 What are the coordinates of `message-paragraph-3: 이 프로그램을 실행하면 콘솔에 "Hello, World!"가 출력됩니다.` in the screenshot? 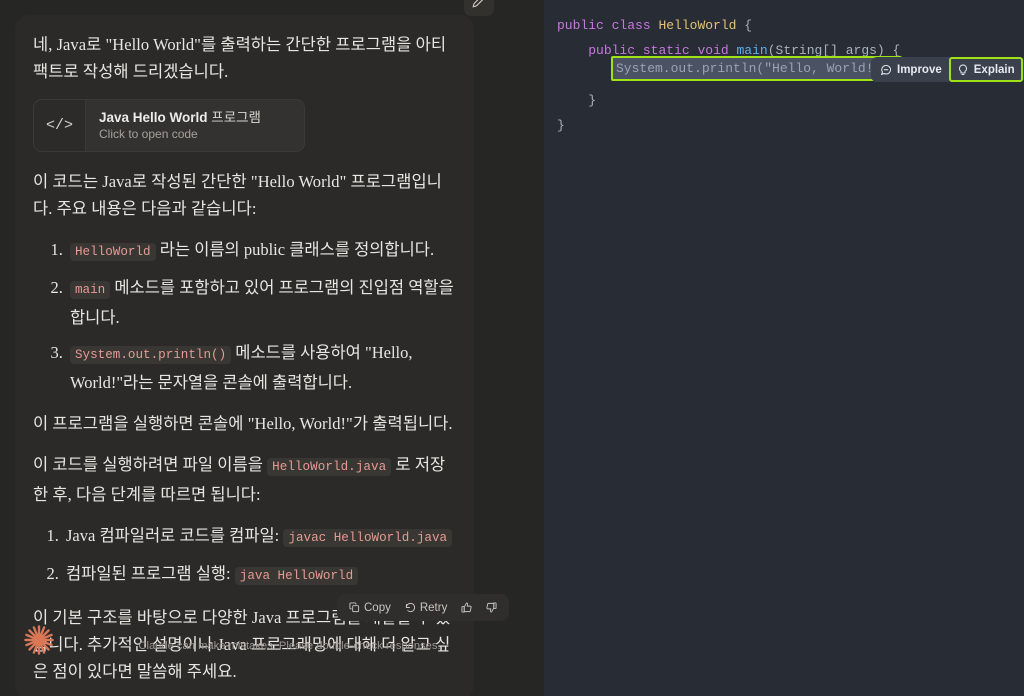 It's located at (243, 423).